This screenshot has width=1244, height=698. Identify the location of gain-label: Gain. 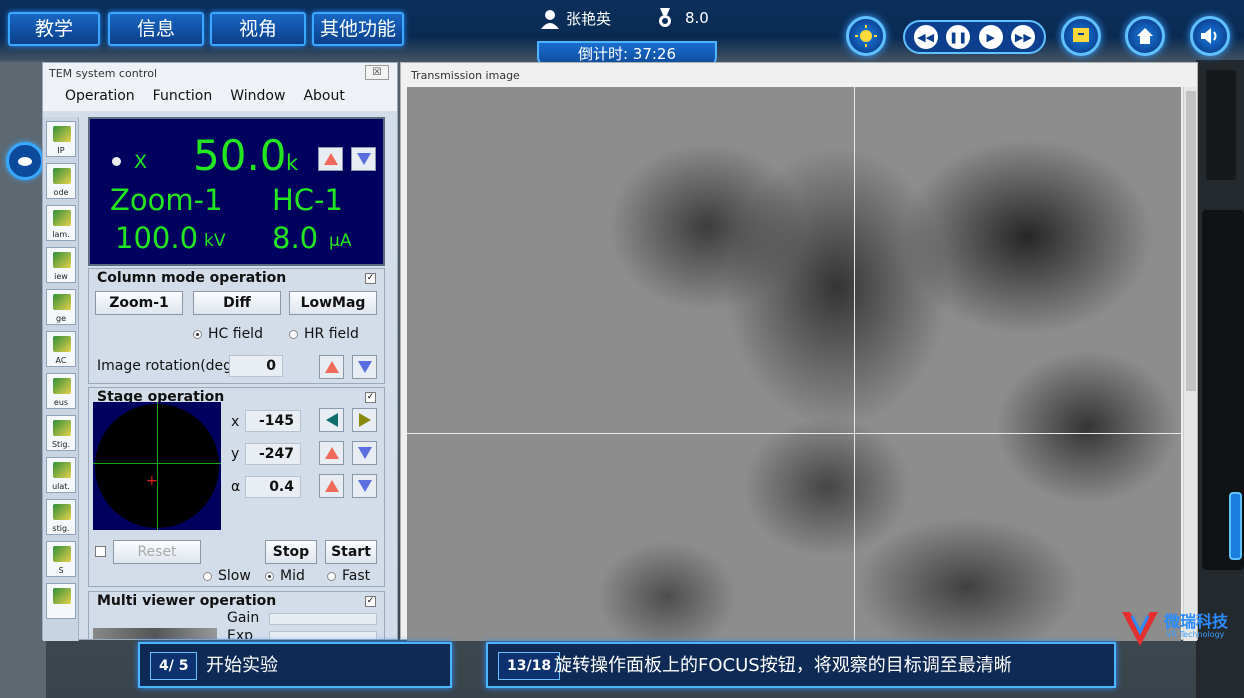
(243, 618).